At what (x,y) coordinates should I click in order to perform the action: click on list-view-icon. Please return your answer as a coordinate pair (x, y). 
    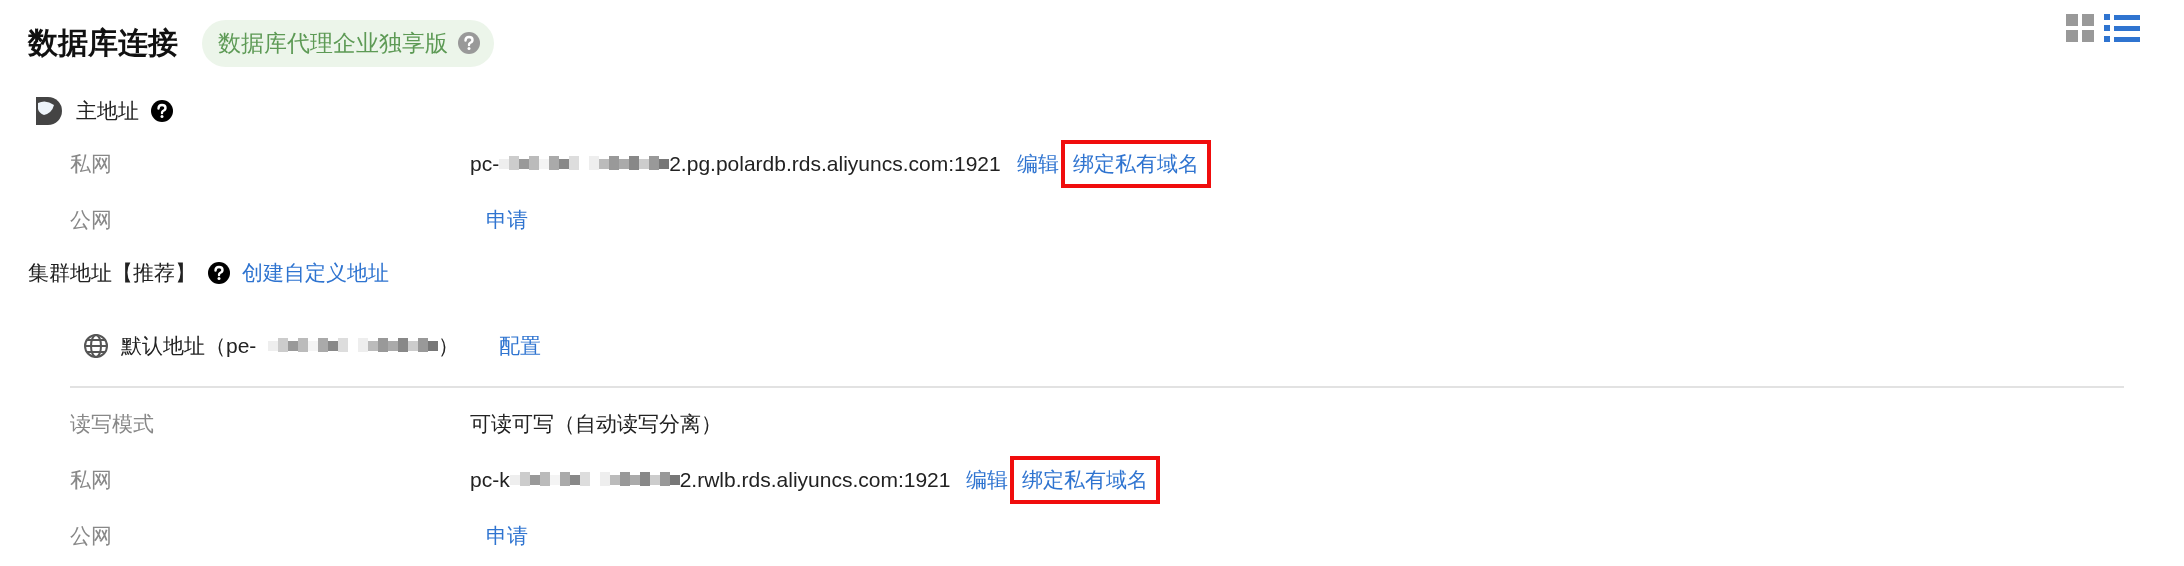
    Looking at the image, I should click on (2122, 28).